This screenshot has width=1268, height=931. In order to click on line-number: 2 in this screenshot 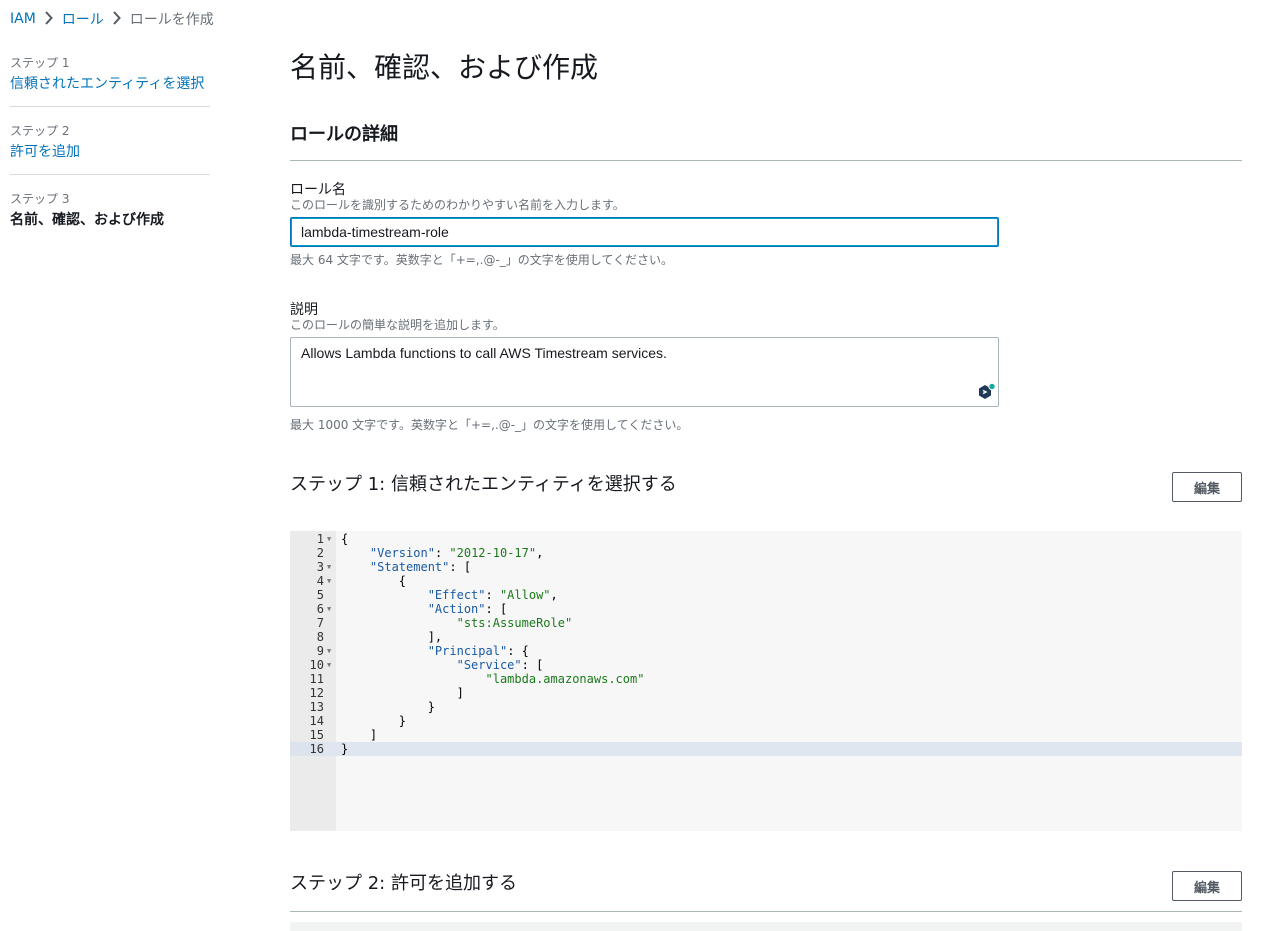, I will do `click(320, 553)`.